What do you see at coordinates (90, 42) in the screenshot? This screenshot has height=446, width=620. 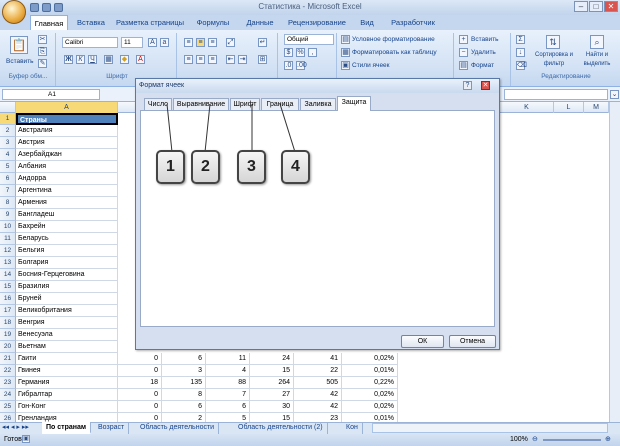 I see `font-name-select: Calibri` at bounding box center [90, 42].